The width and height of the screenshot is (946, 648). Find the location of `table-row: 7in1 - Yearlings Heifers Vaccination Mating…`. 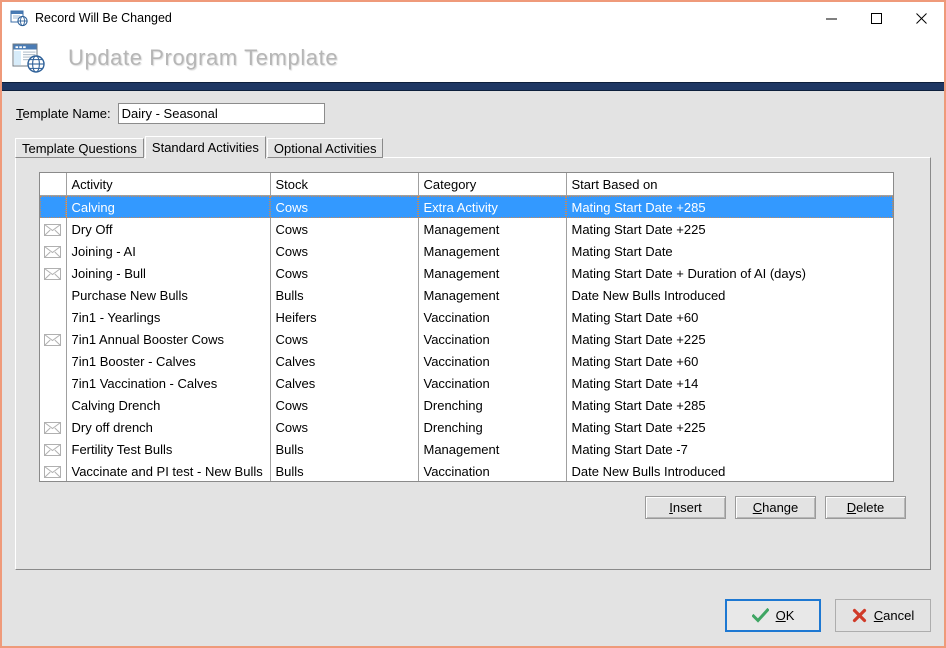

table-row: 7in1 - Yearlings Heifers Vaccination Mating… is located at coordinates (466, 317).